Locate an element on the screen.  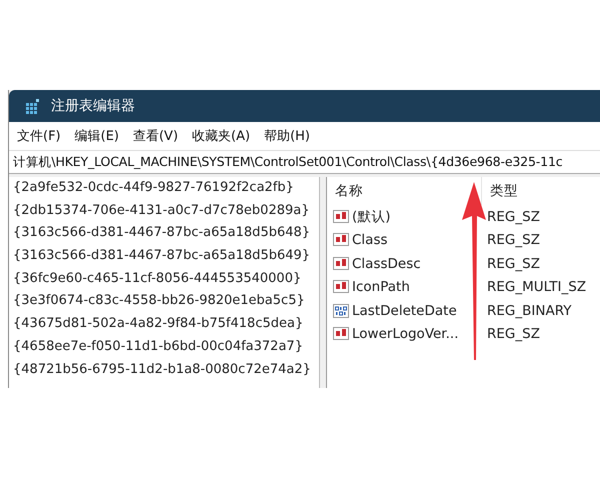
menu-item: 查看(V) is located at coordinates (155, 136).